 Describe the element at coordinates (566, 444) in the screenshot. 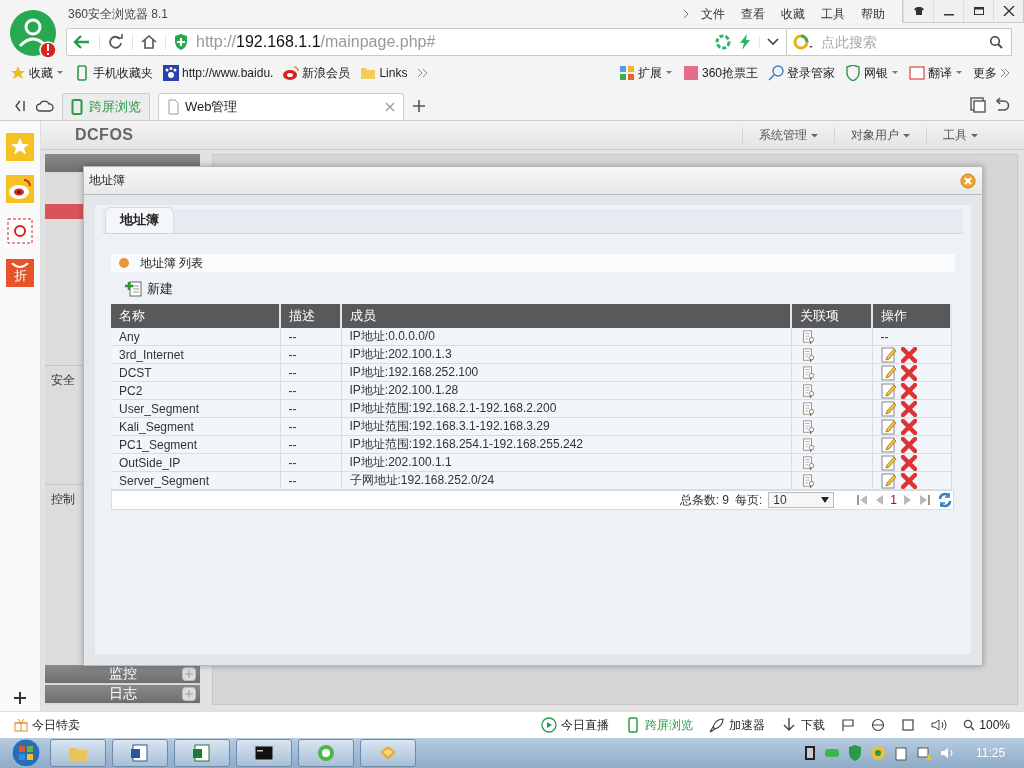

I see `table-cell: IP地址范围:192.168.254.1-192.168.255.242` at that location.